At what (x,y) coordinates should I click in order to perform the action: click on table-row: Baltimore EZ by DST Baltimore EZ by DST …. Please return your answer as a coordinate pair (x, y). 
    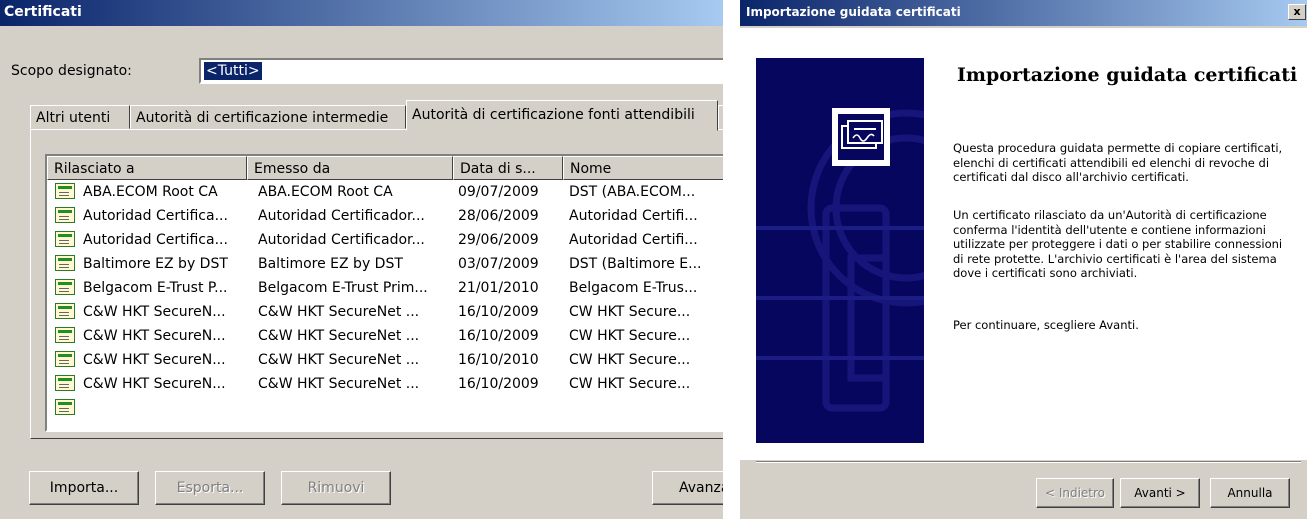
    Looking at the image, I should click on (385, 264).